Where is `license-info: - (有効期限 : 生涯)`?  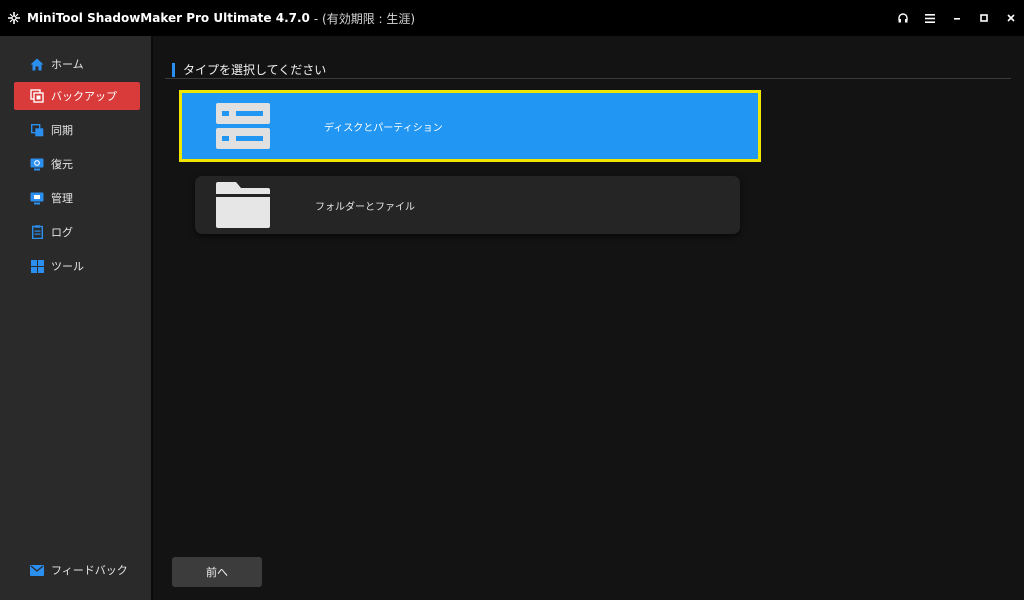
license-info: - (有効期限 : 生涯) is located at coordinates (364, 18).